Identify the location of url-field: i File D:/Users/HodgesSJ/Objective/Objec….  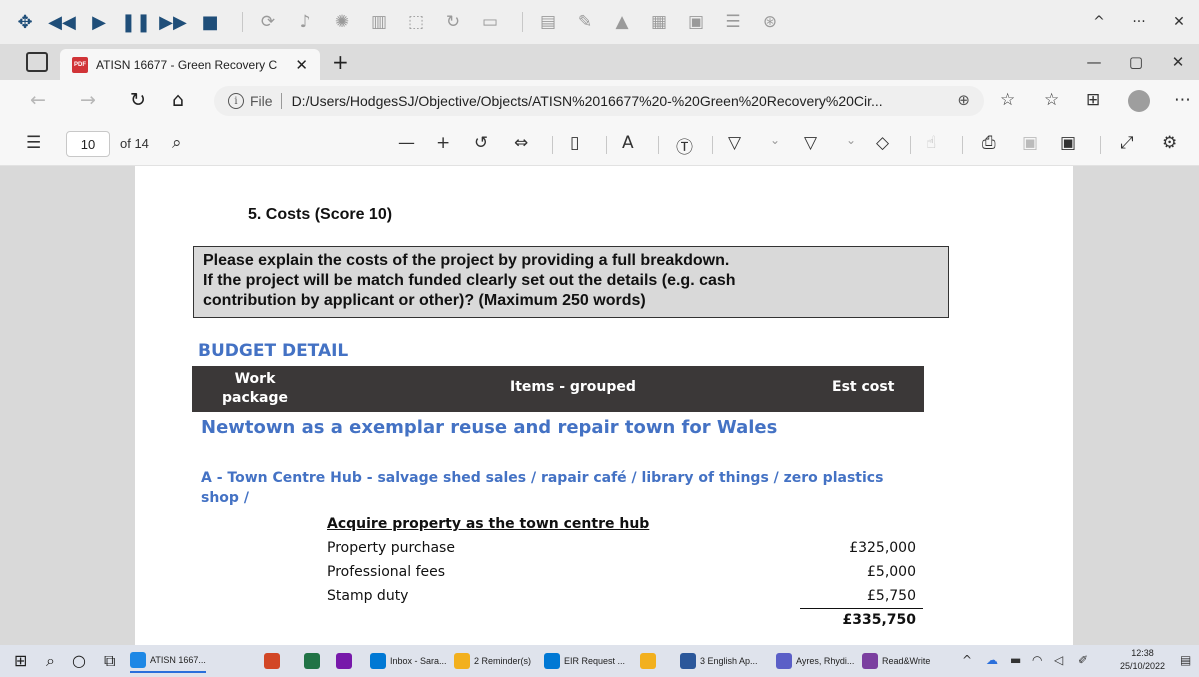
(599, 101).